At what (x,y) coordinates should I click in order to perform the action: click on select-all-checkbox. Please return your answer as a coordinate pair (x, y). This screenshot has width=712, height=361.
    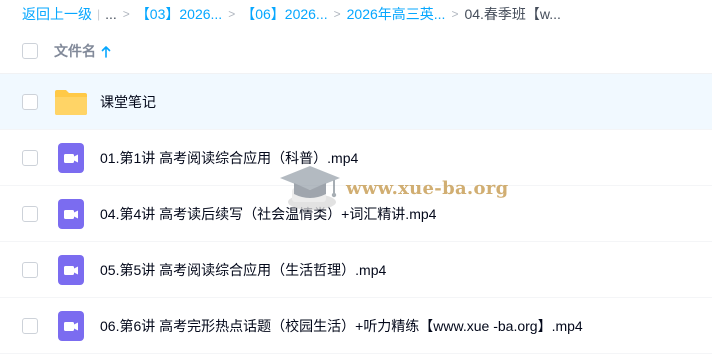
    Looking at the image, I should click on (30, 50).